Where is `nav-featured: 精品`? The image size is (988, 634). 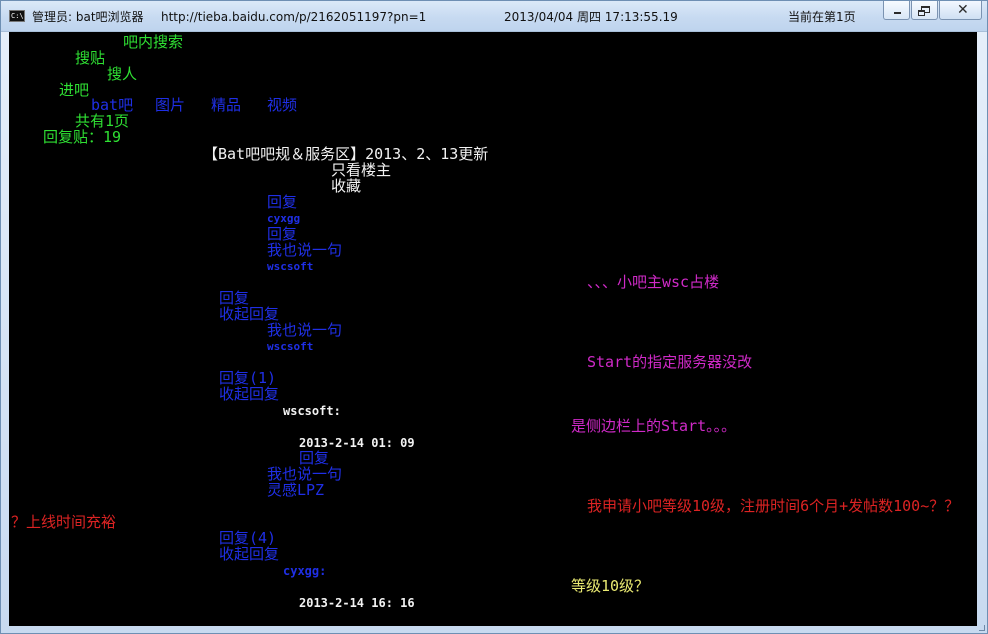 nav-featured: 精品 is located at coordinates (226, 105).